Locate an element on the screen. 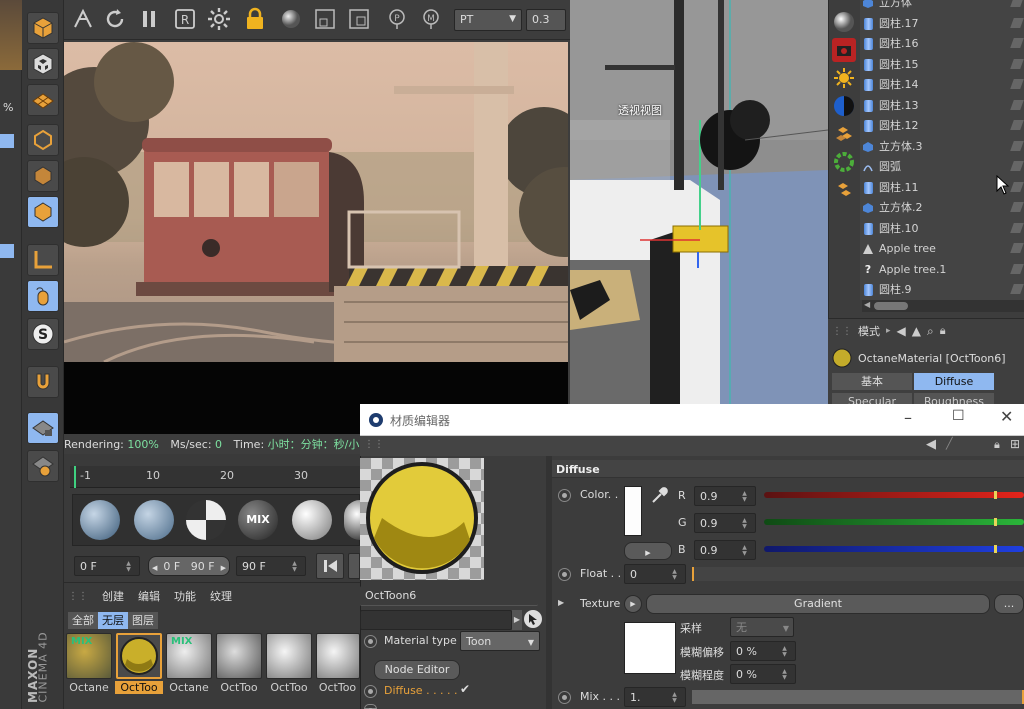  float-value-field: 0 is located at coordinates (655, 574).